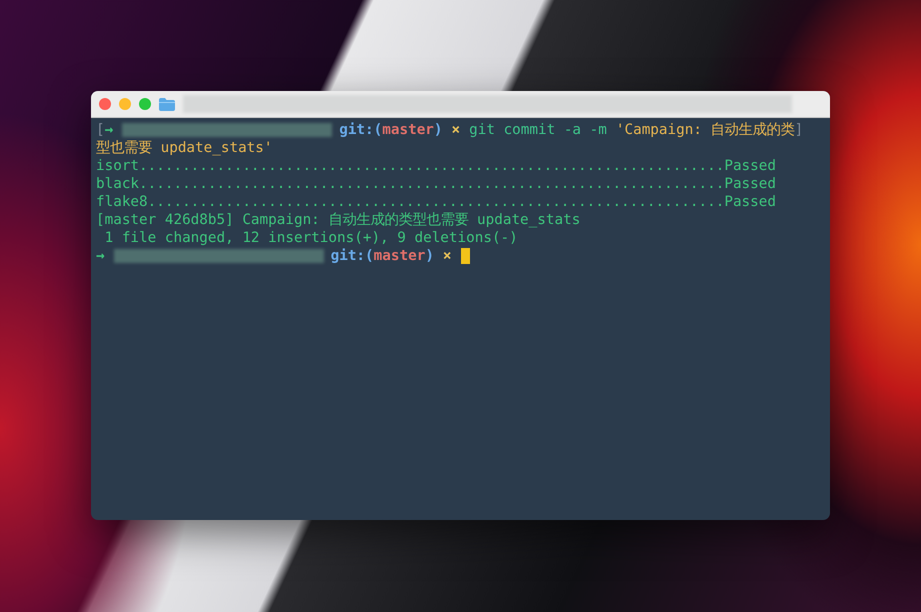 This screenshot has height=612, width=921. I want to click on close-button, so click(105, 104).